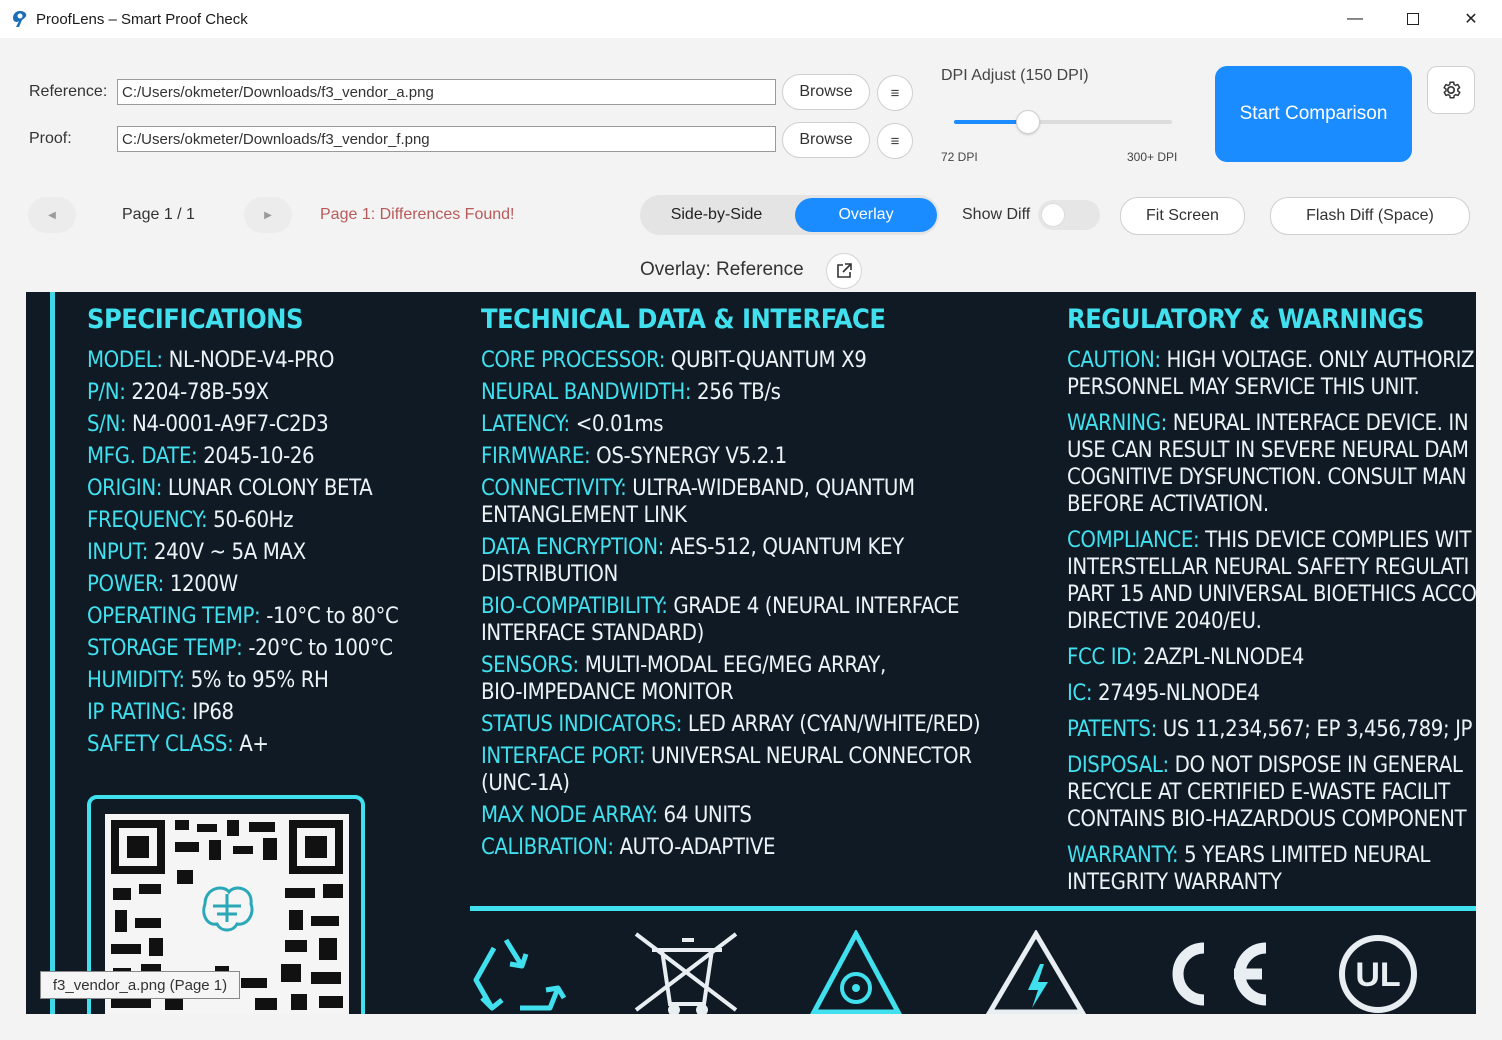 Image resolution: width=1502 pixels, height=1040 pixels. I want to click on biohazard-icon, so click(856, 972).